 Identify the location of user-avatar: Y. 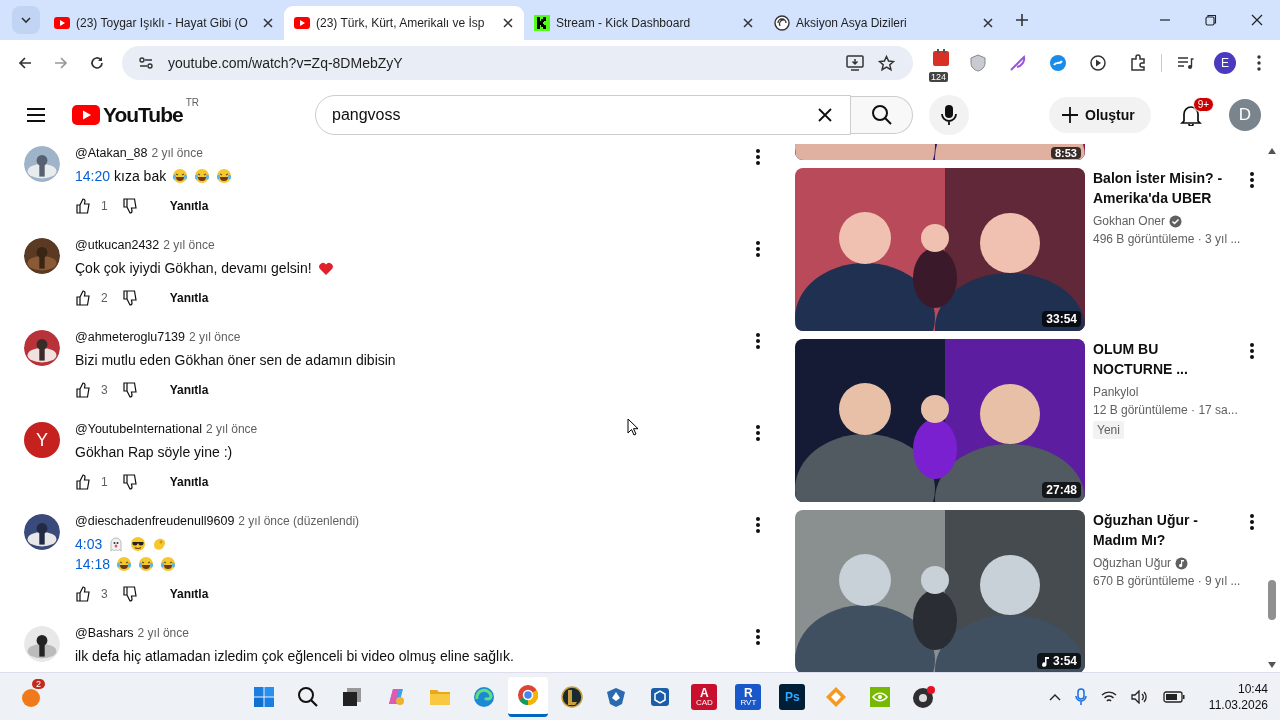
(42, 440).